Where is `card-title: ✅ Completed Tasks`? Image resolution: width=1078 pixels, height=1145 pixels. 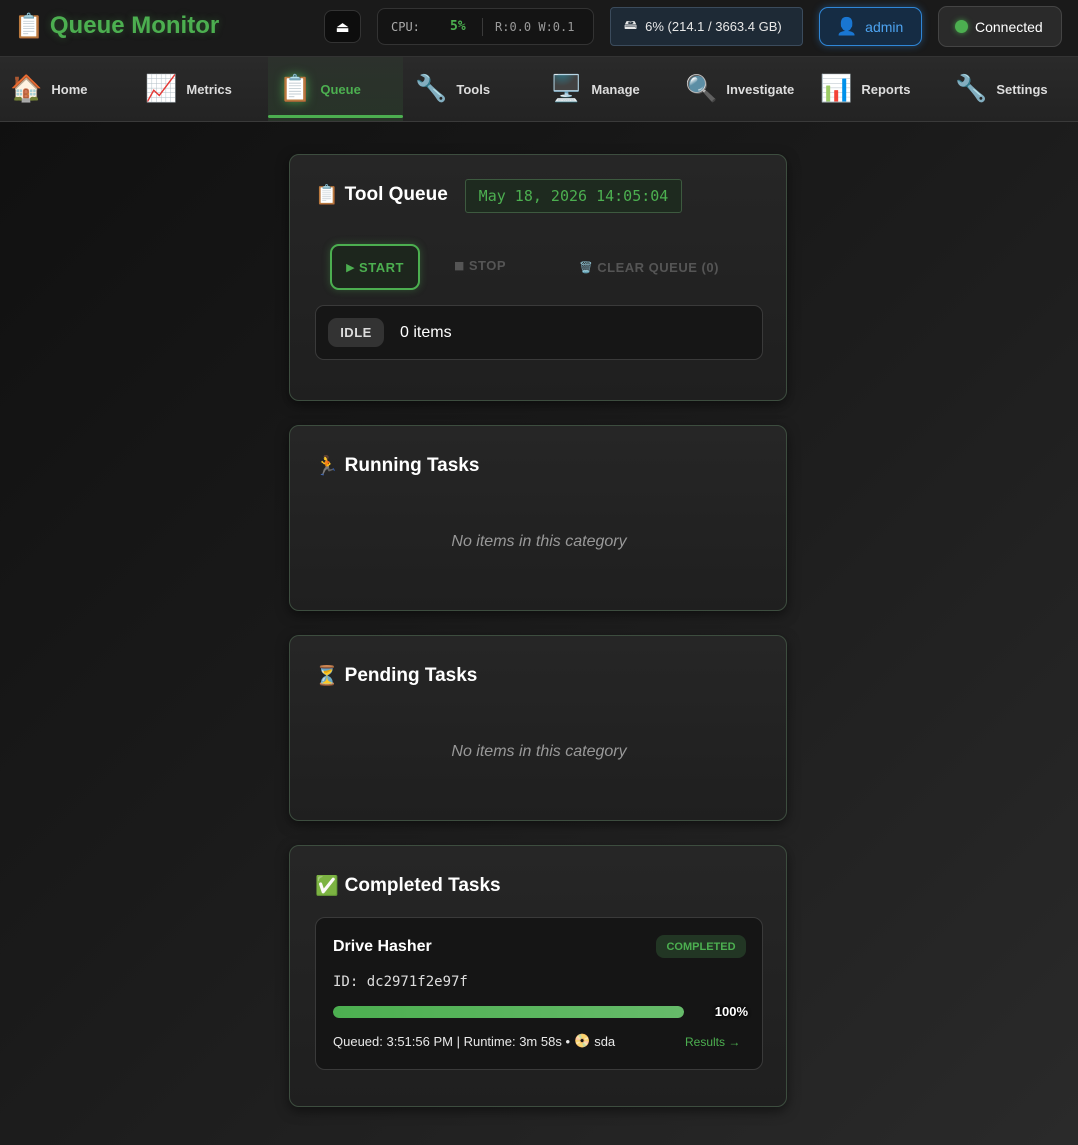 card-title: ✅ Completed Tasks is located at coordinates (408, 886).